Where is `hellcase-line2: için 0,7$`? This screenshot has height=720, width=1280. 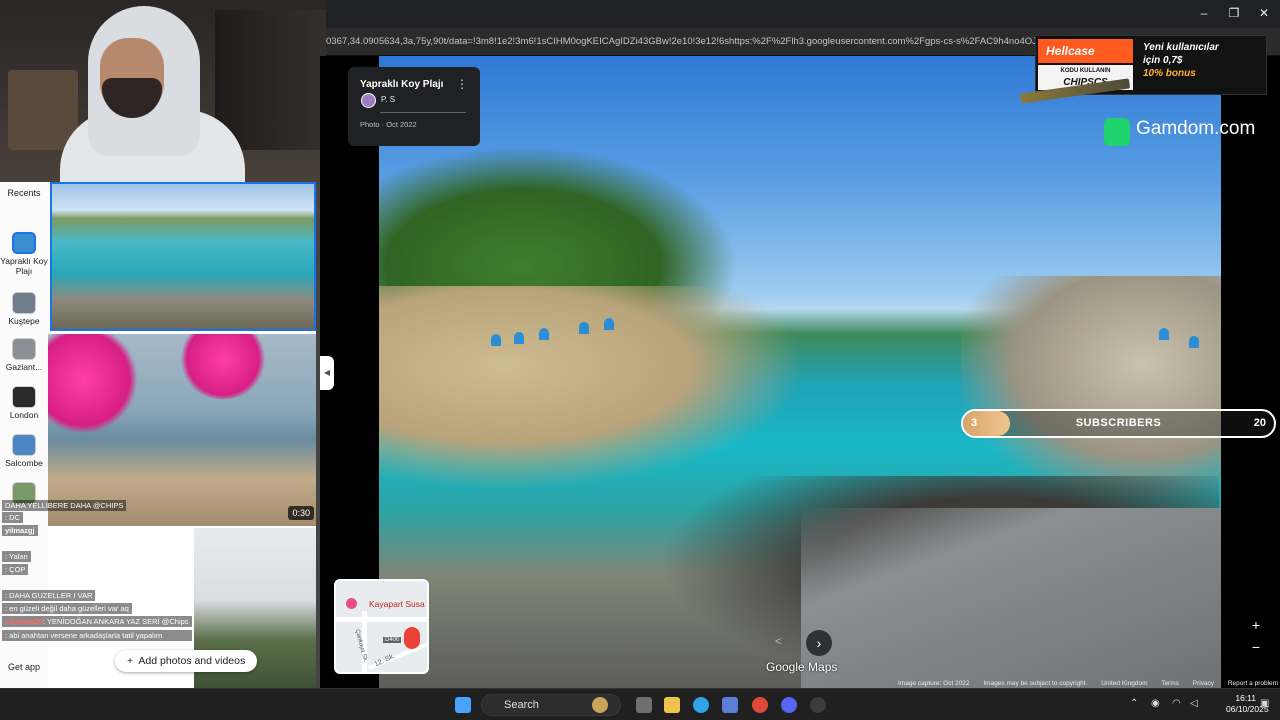
hellcase-line2: için 0,7$ is located at coordinates (1163, 60).